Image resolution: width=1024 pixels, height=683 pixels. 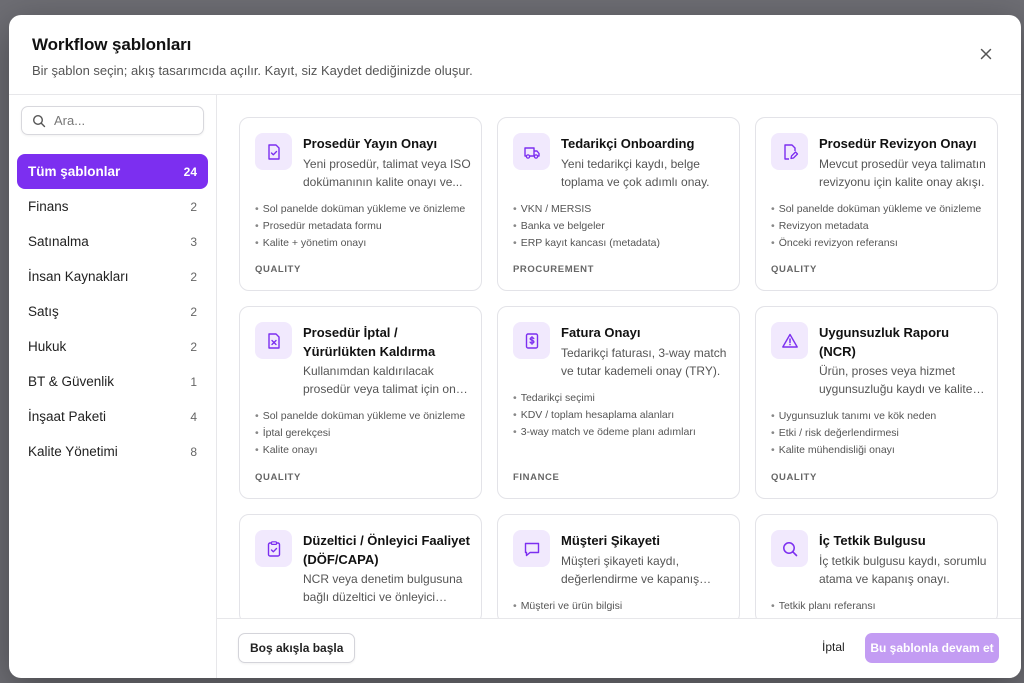 I want to click on category-count: 3, so click(x=193, y=241).